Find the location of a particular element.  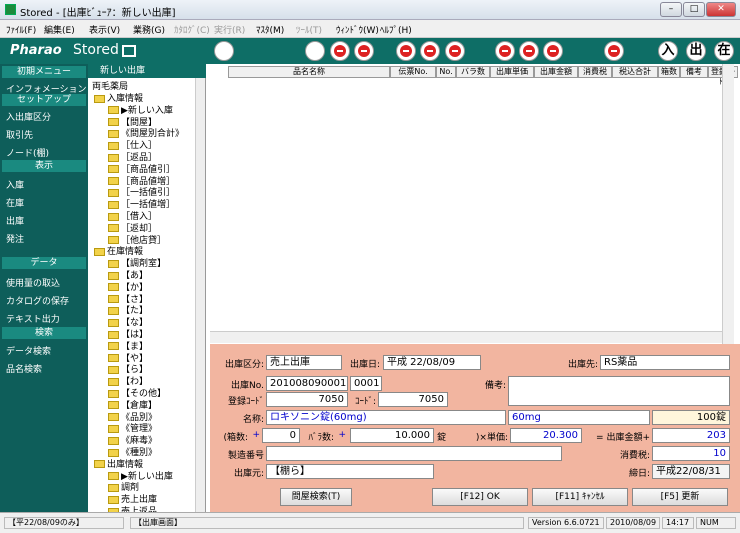

grid-column-header: 出庫金額 is located at coordinates (556, 72).